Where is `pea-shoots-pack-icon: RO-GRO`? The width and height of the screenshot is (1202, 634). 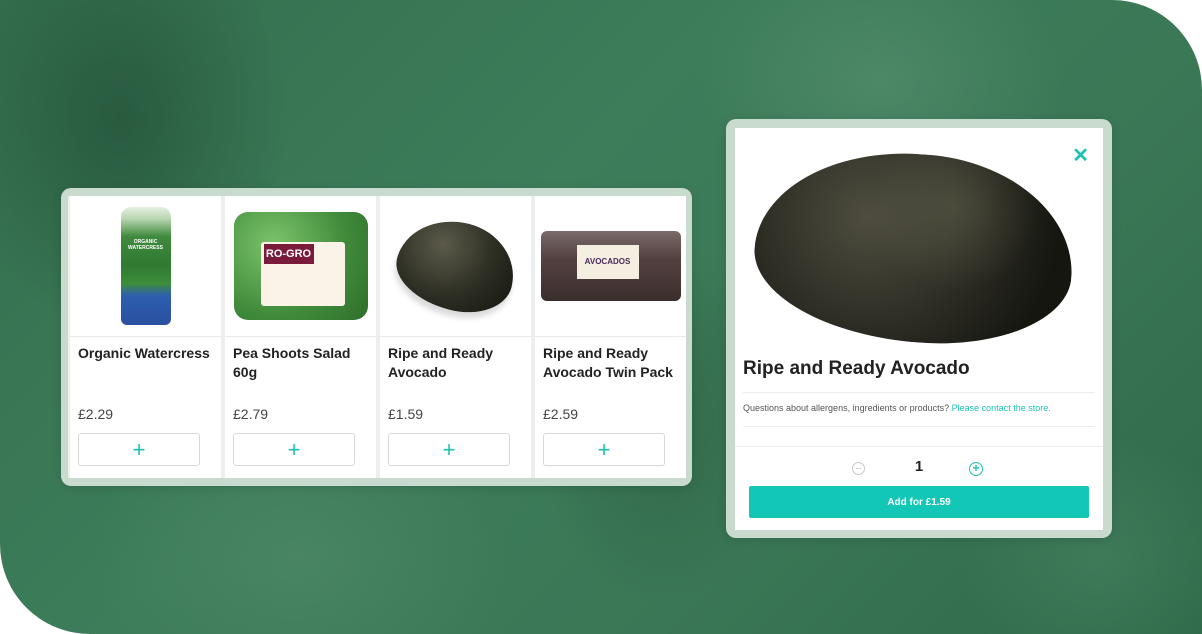
pea-shoots-pack-icon: RO-GRO is located at coordinates (300, 266).